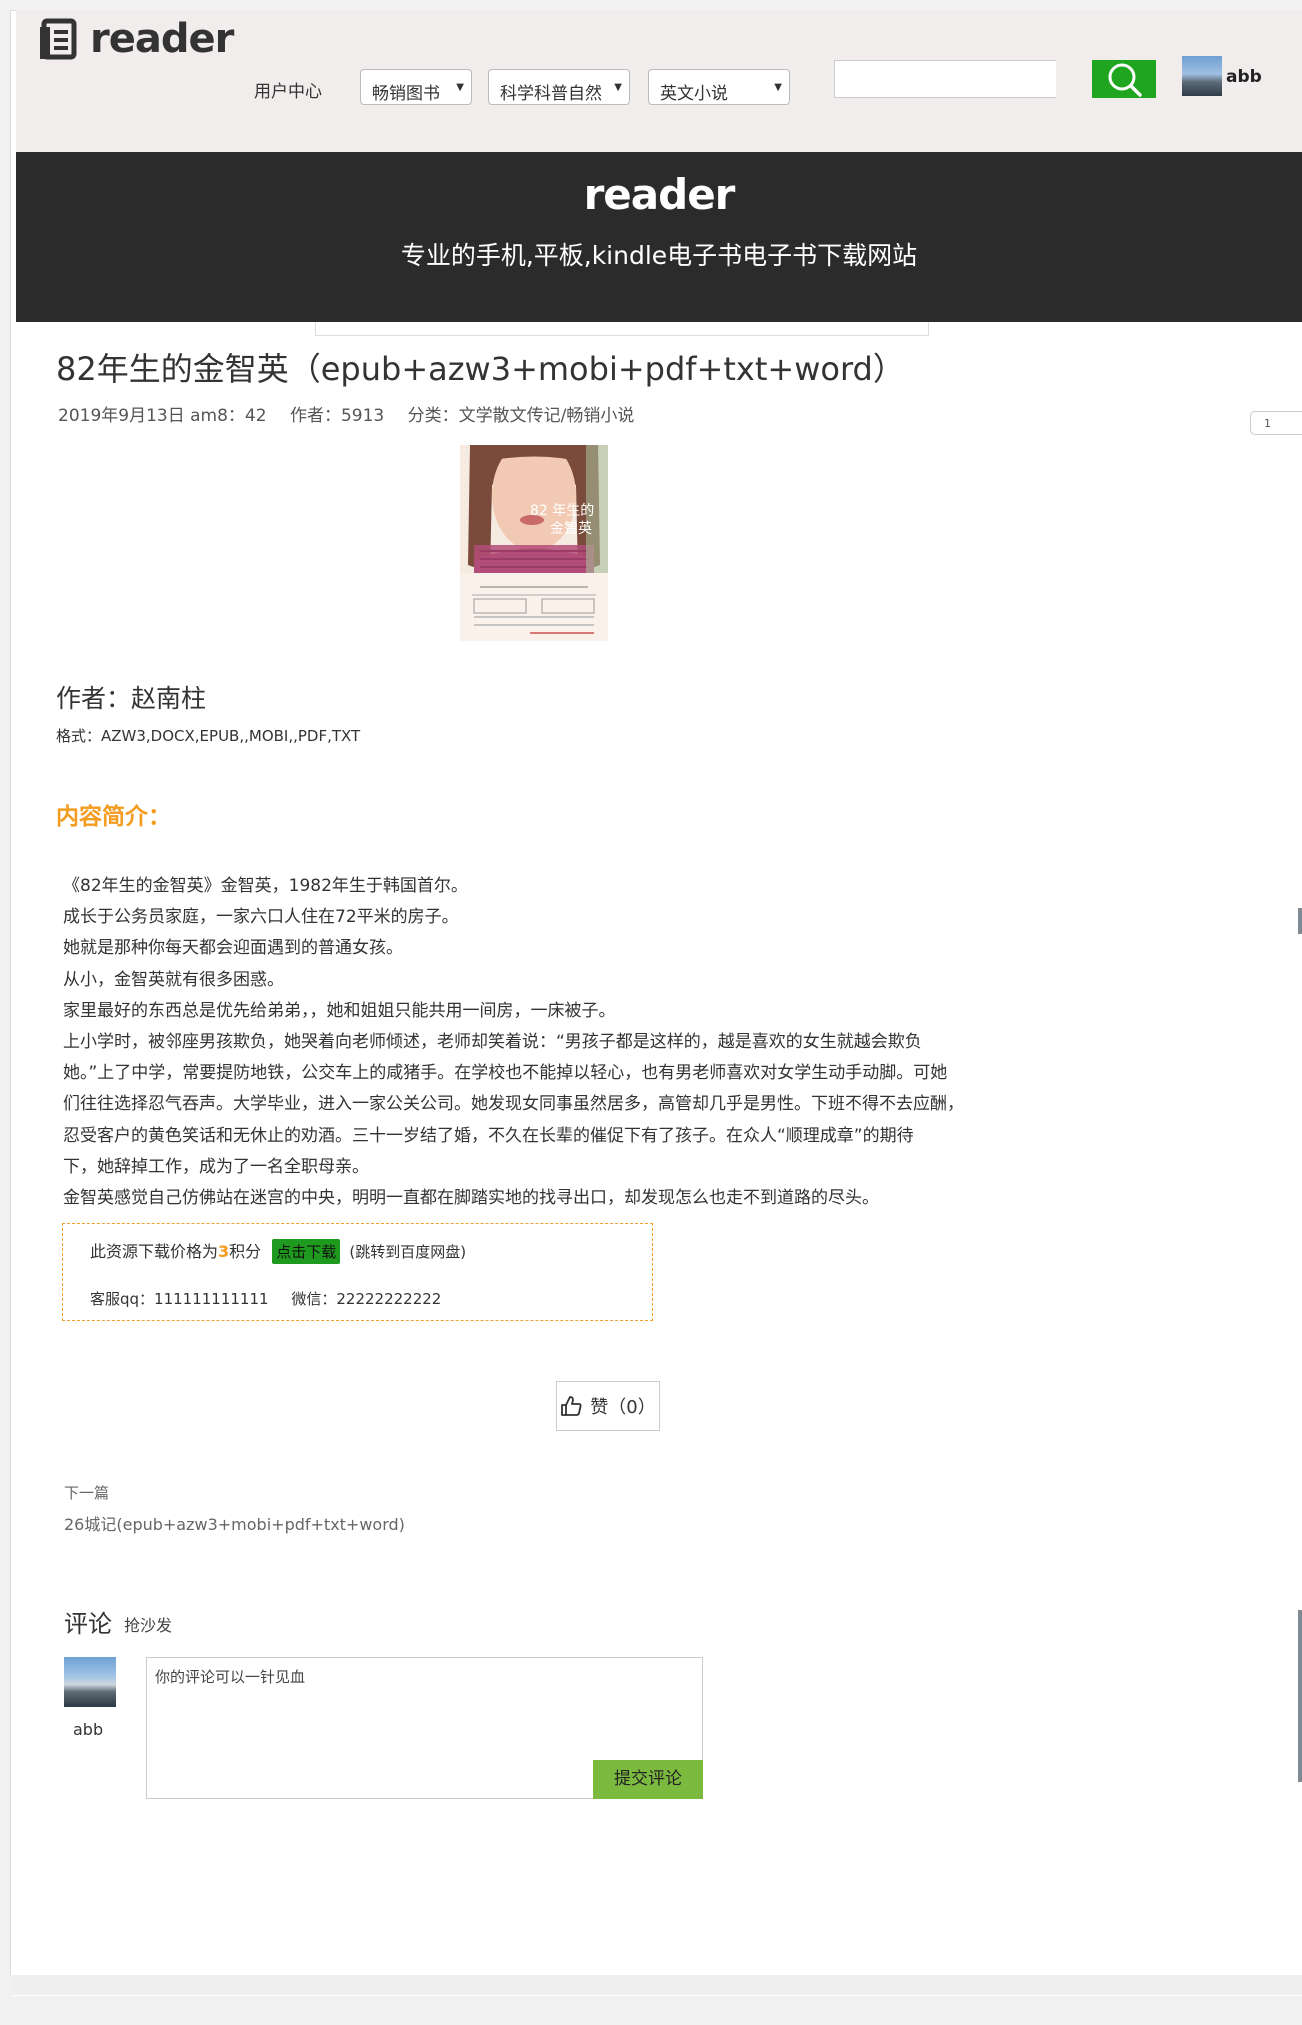 This screenshot has height=2025, width=1302. What do you see at coordinates (88, 1729) in the screenshot?
I see `commenter-username: abb` at bounding box center [88, 1729].